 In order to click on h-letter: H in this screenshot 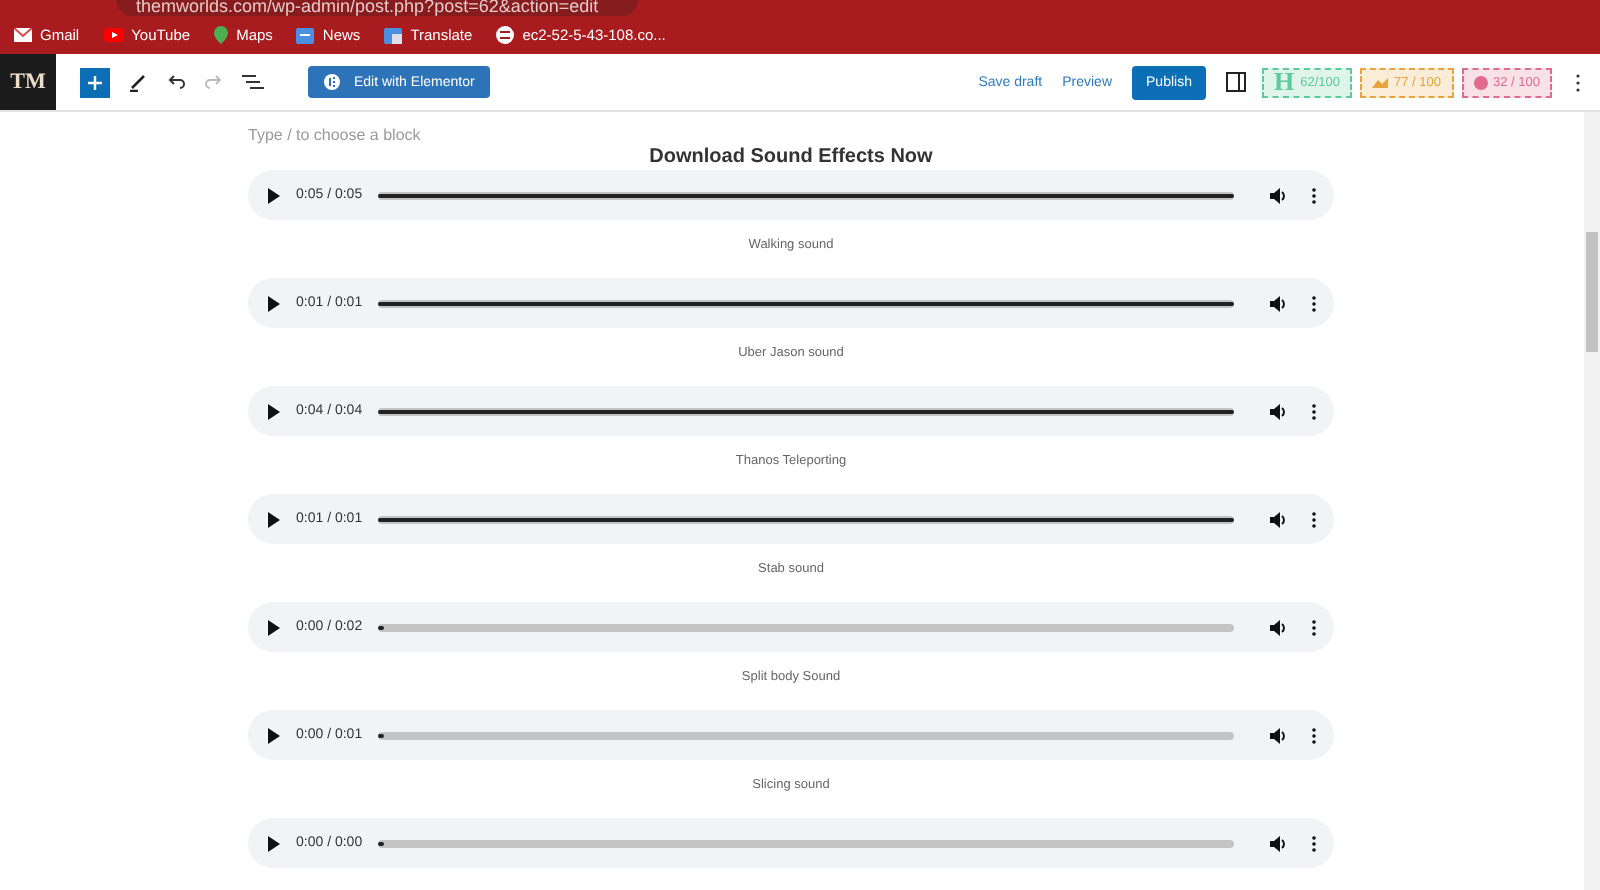, I will do `click(1284, 82)`.